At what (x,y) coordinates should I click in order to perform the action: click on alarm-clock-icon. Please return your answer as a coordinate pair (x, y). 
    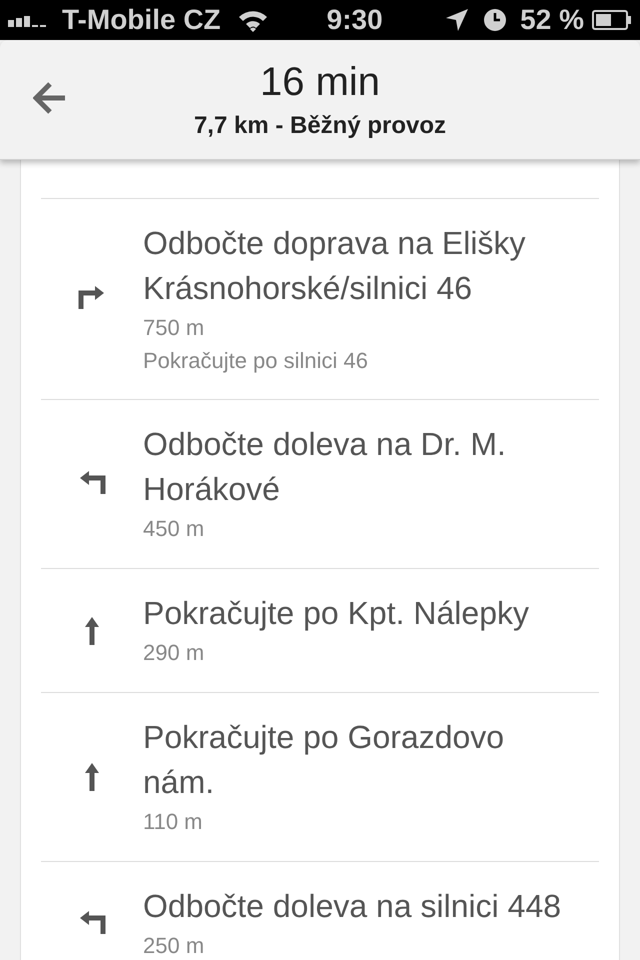
    Looking at the image, I should click on (495, 20).